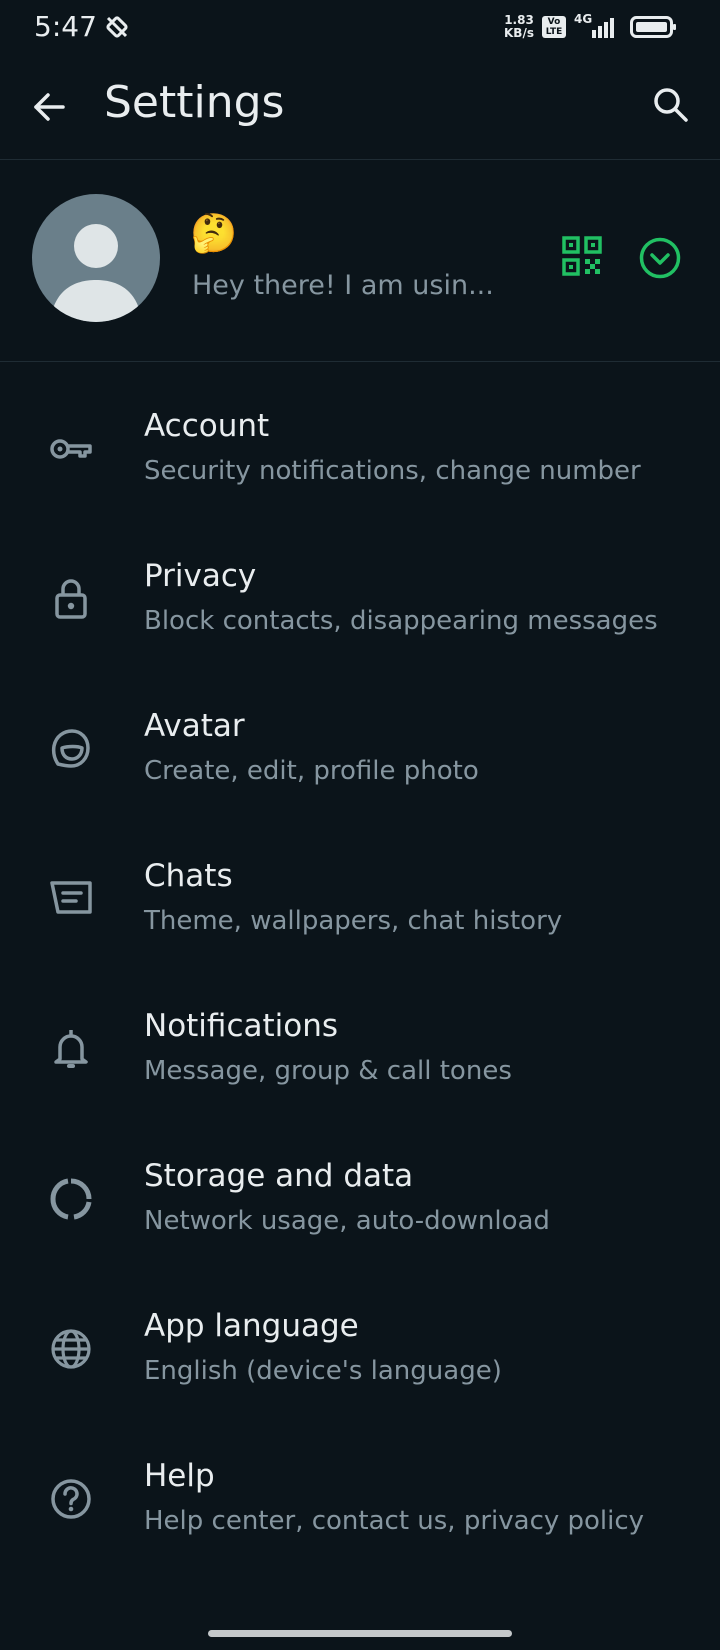 The height and width of the screenshot is (1650, 720). I want to click on back-button, so click(49, 107).